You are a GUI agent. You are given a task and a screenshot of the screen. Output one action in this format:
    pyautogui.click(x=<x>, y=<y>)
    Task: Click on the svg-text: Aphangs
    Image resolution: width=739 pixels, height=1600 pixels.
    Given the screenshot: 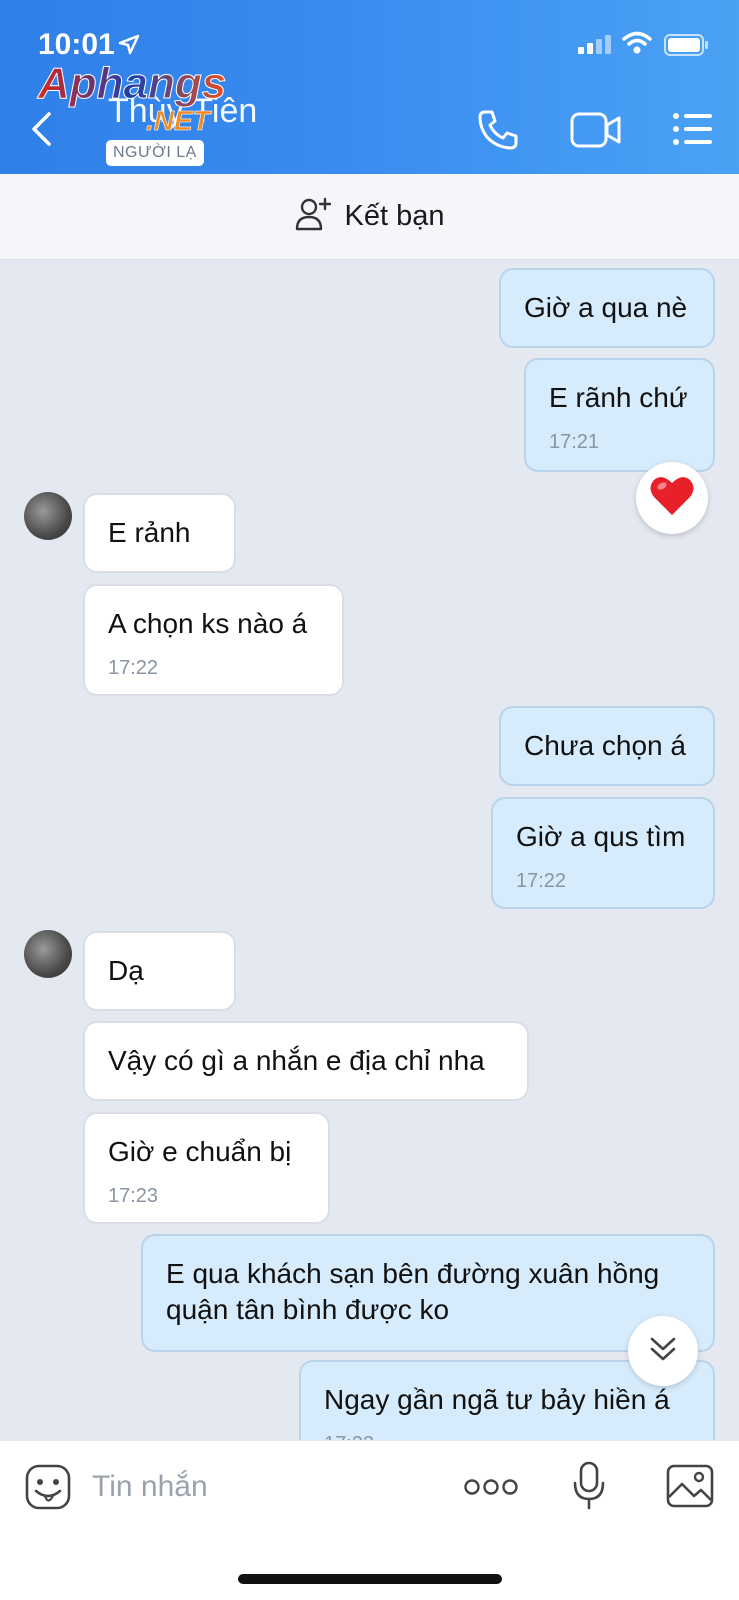 What is the action you would take?
    pyautogui.click(x=131, y=83)
    